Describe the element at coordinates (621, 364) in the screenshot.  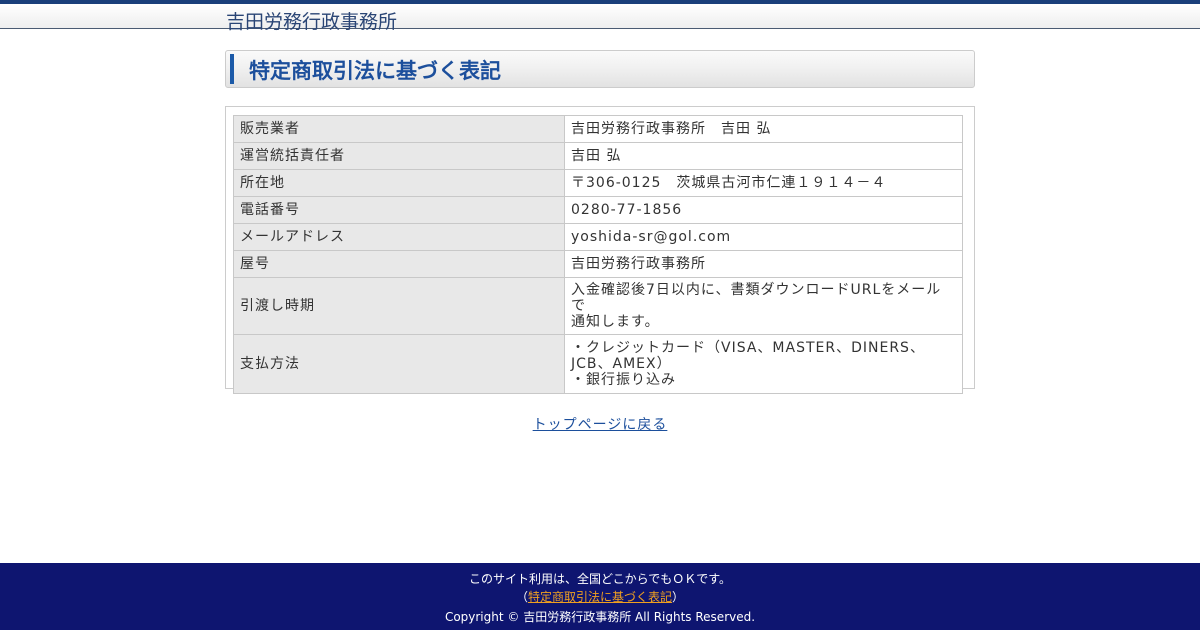
I see `payment-line: JCB、AMEX）` at that location.